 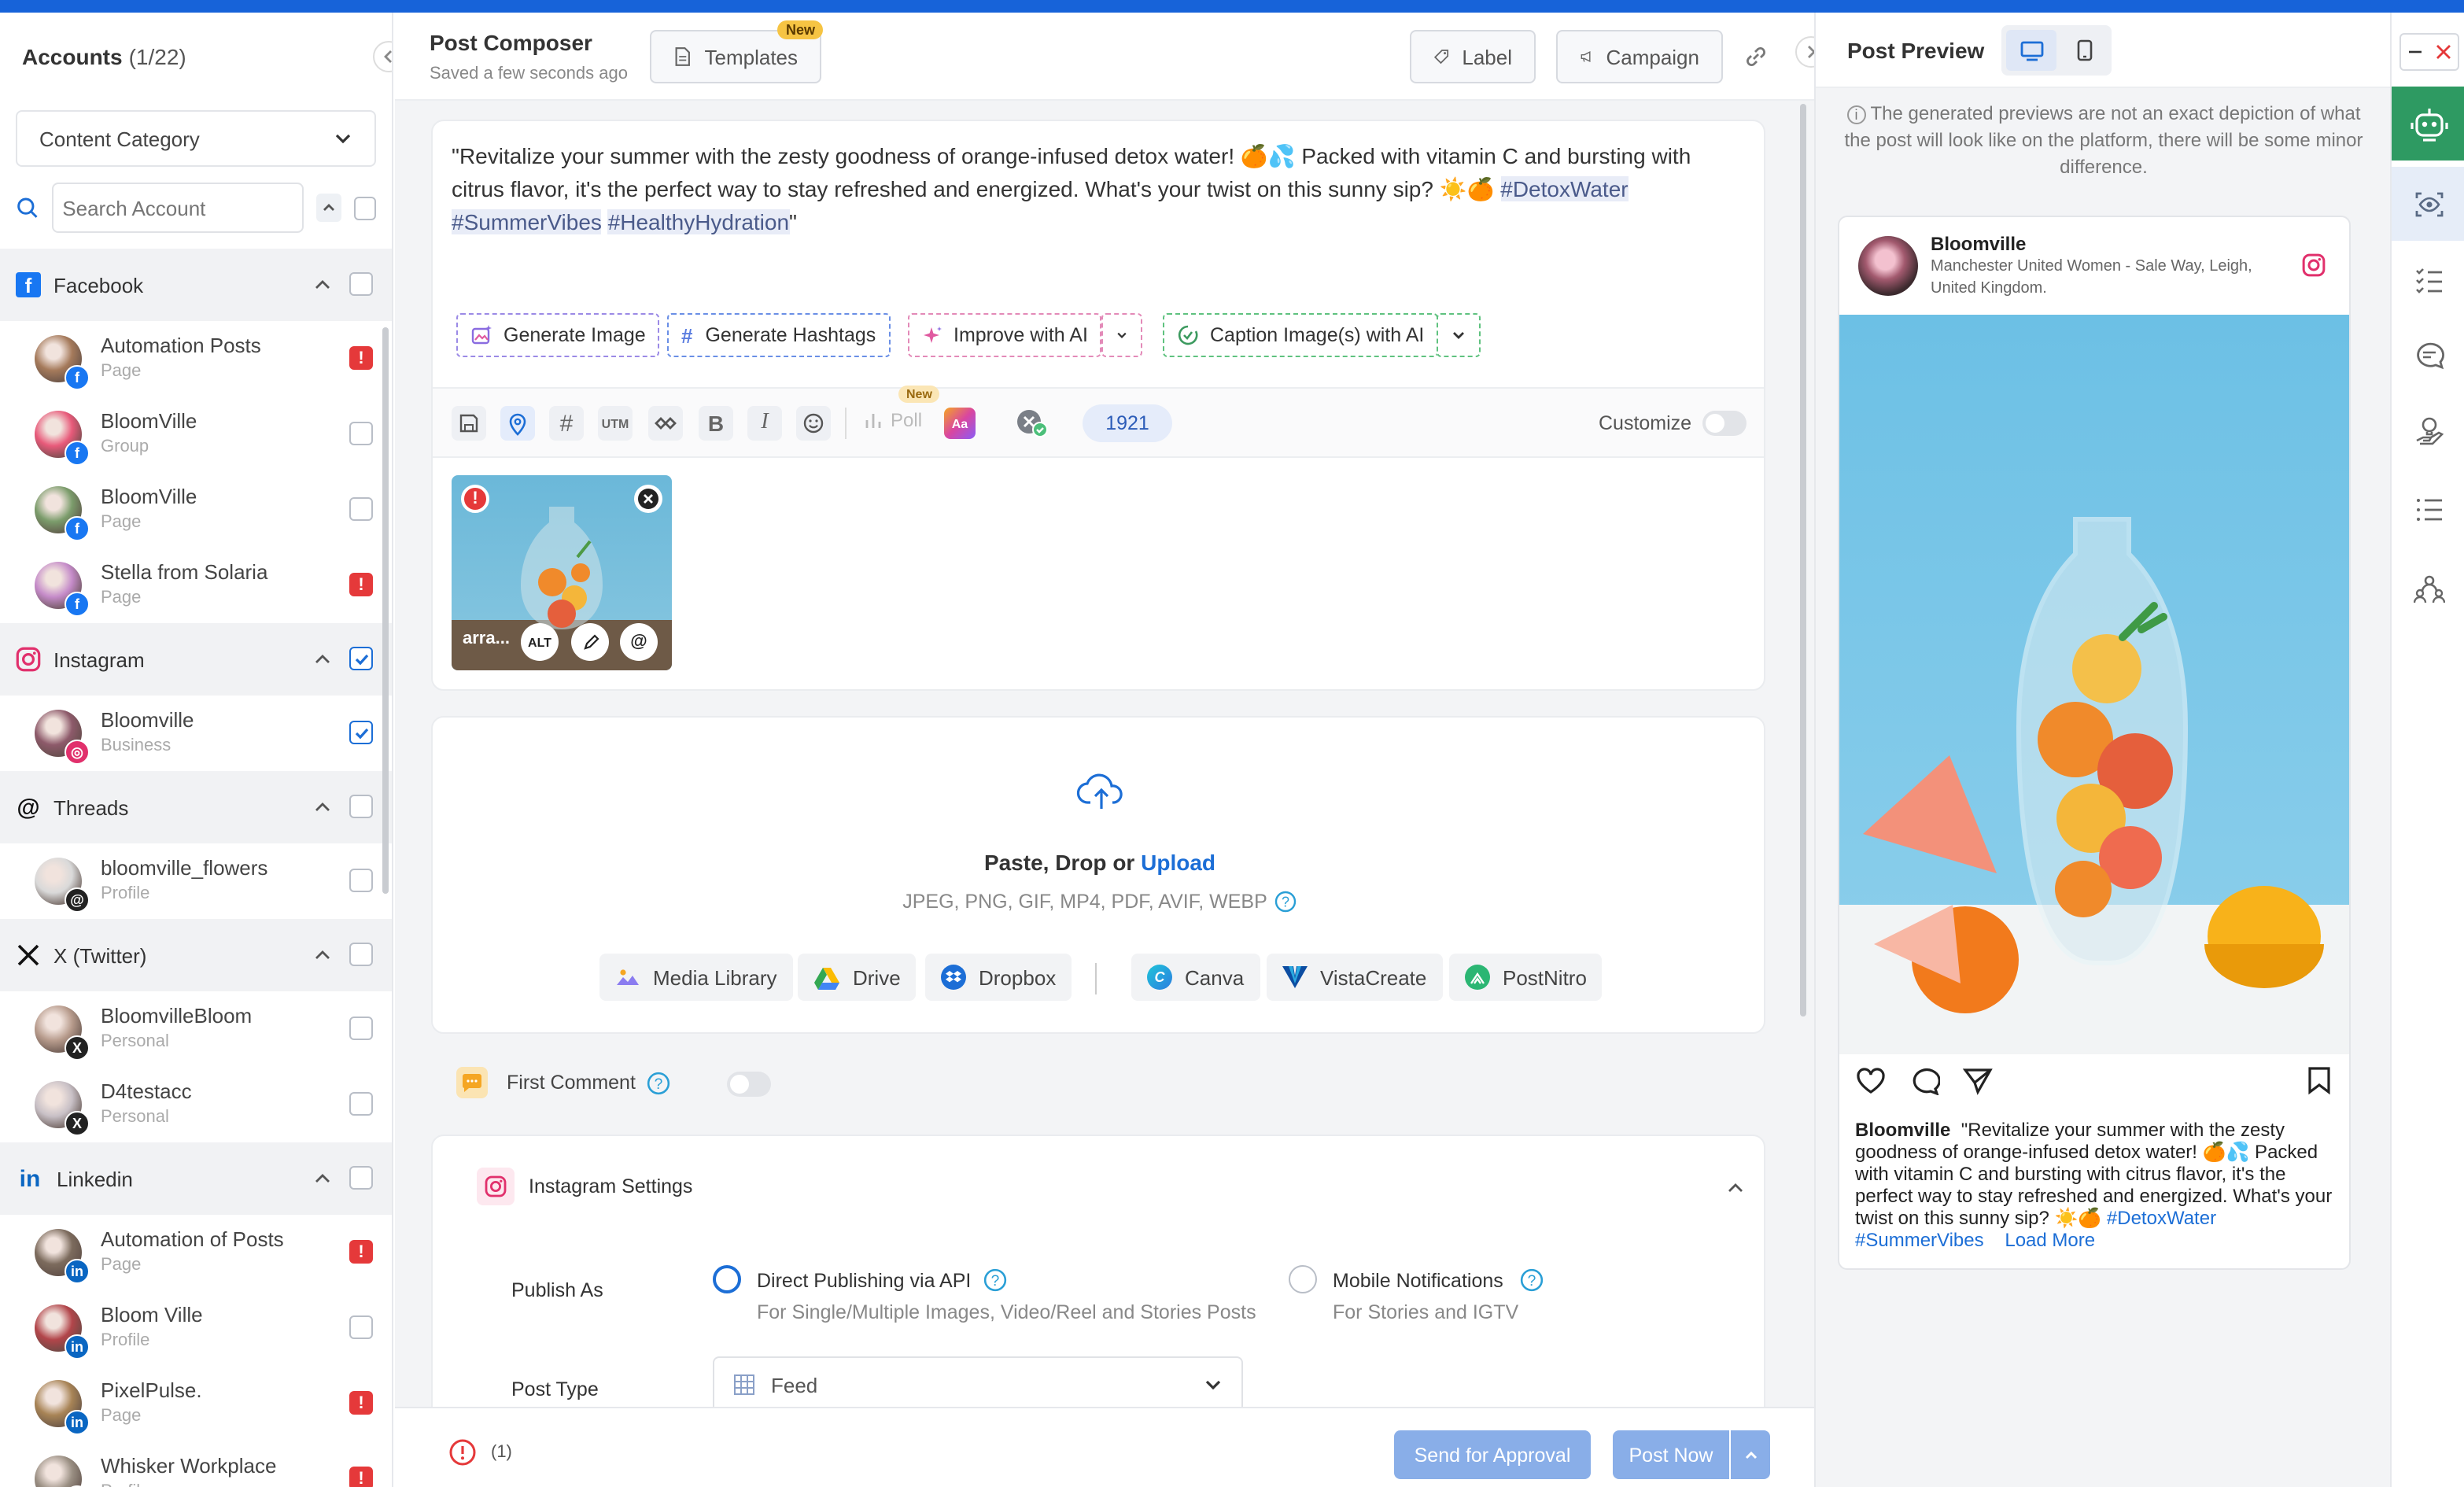 What do you see at coordinates (1031, 424) in the screenshot?
I see `approval-toggle-button` at bounding box center [1031, 424].